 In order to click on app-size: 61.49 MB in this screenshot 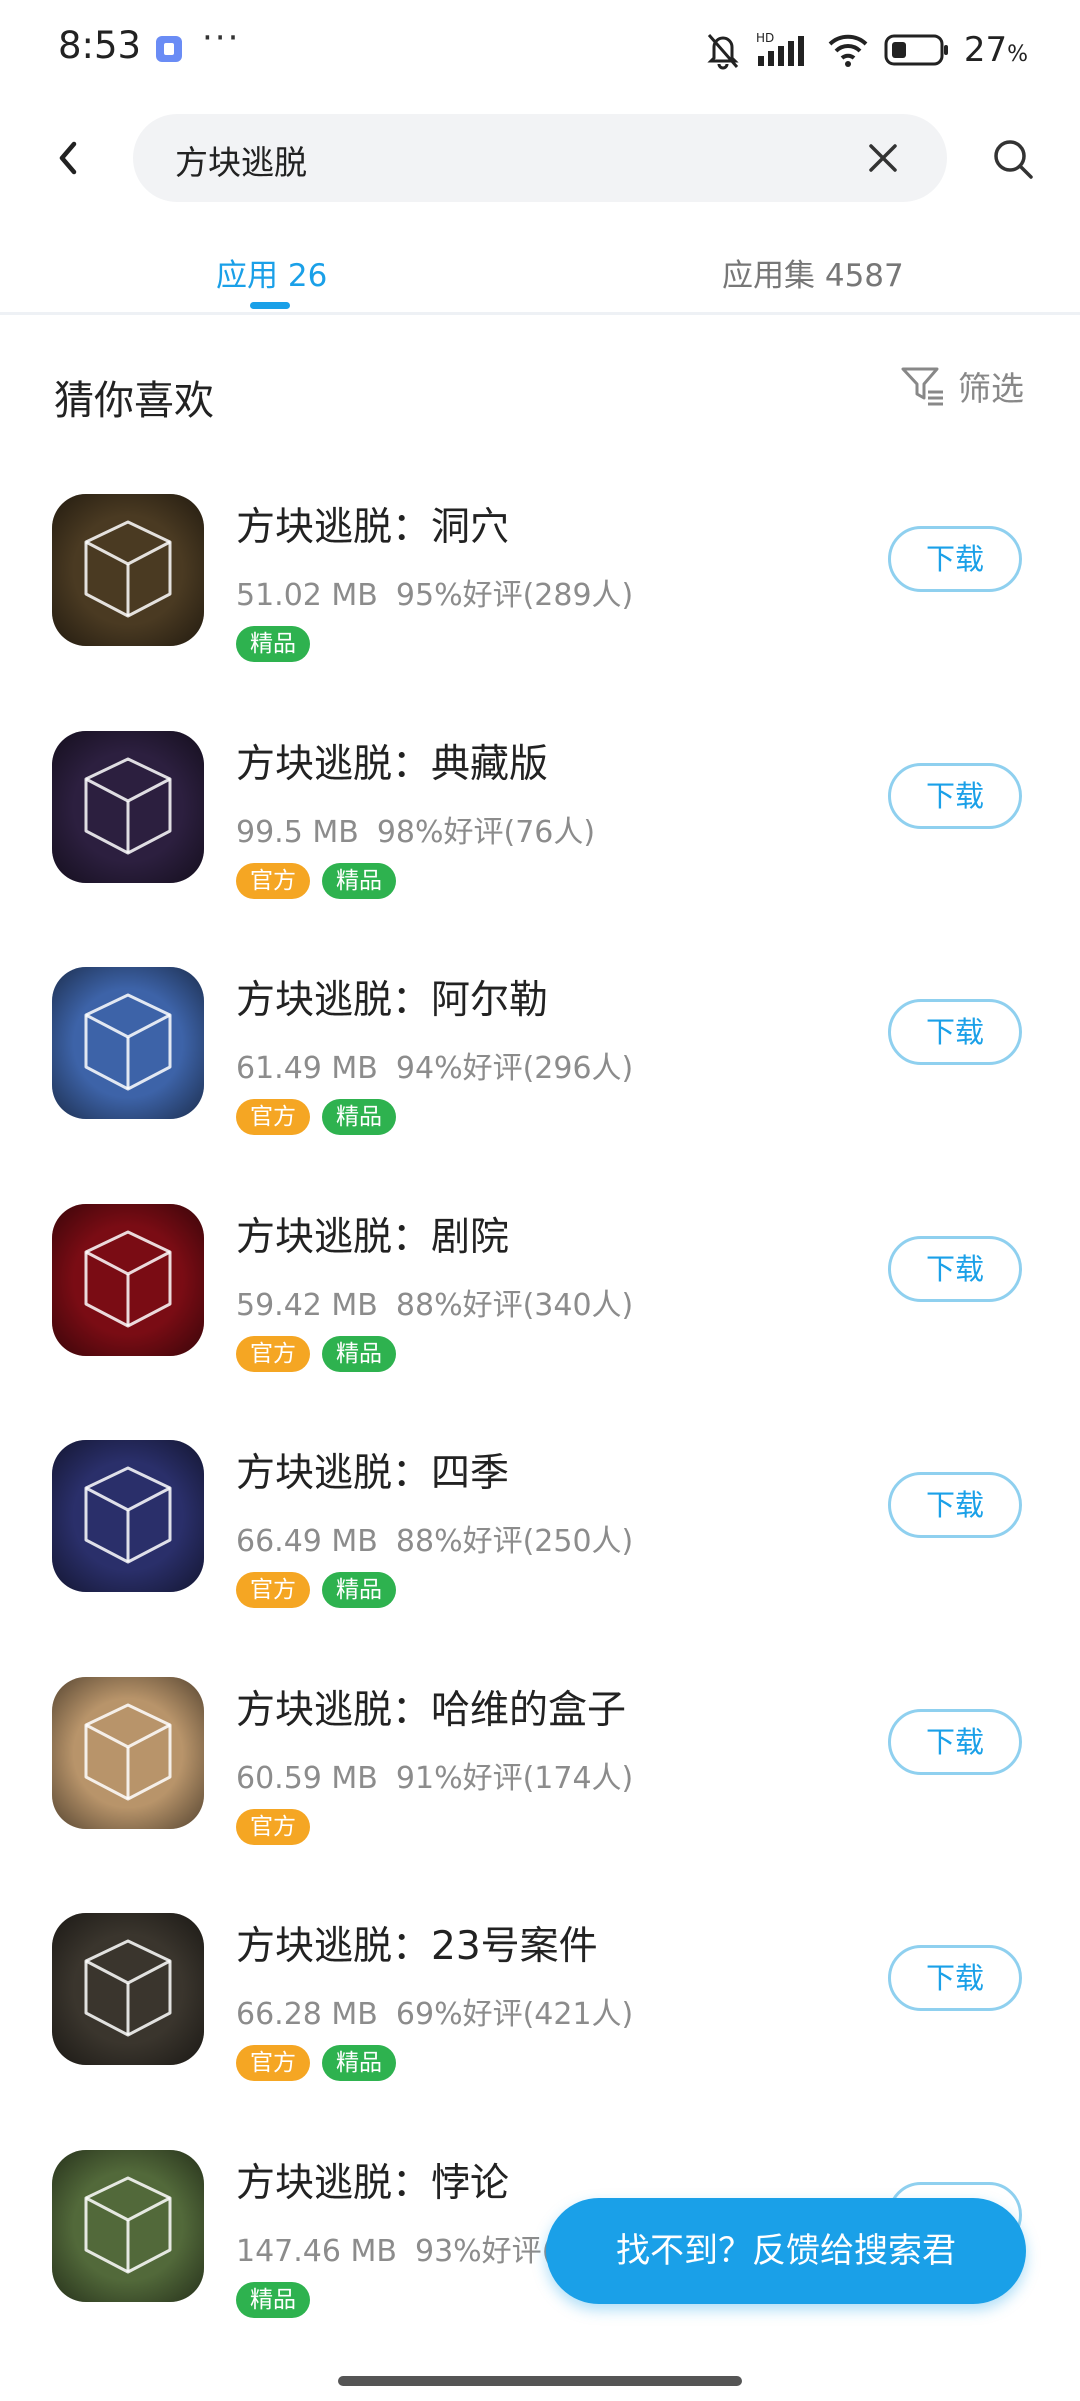, I will do `click(307, 1068)`.